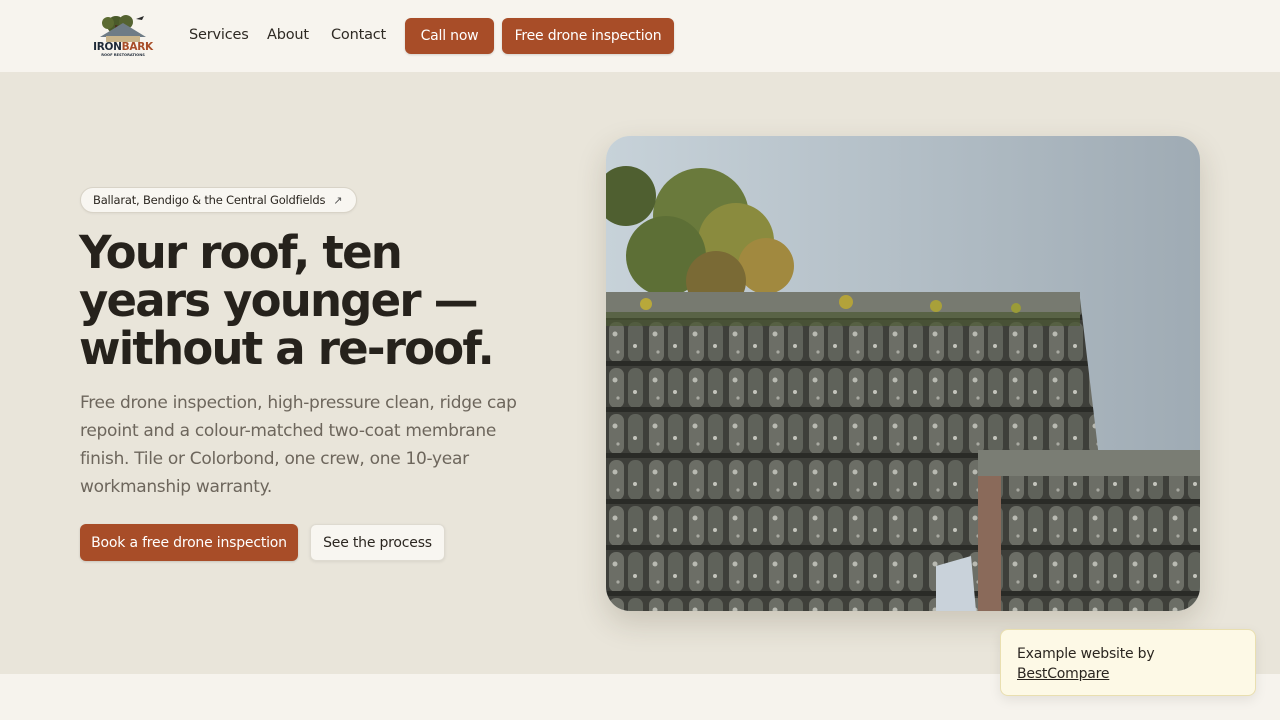  What do you see at coordinates (279, 300) in the screenshot?
I see `headline-line-2: years younger —` at bounding box center [279, 300].